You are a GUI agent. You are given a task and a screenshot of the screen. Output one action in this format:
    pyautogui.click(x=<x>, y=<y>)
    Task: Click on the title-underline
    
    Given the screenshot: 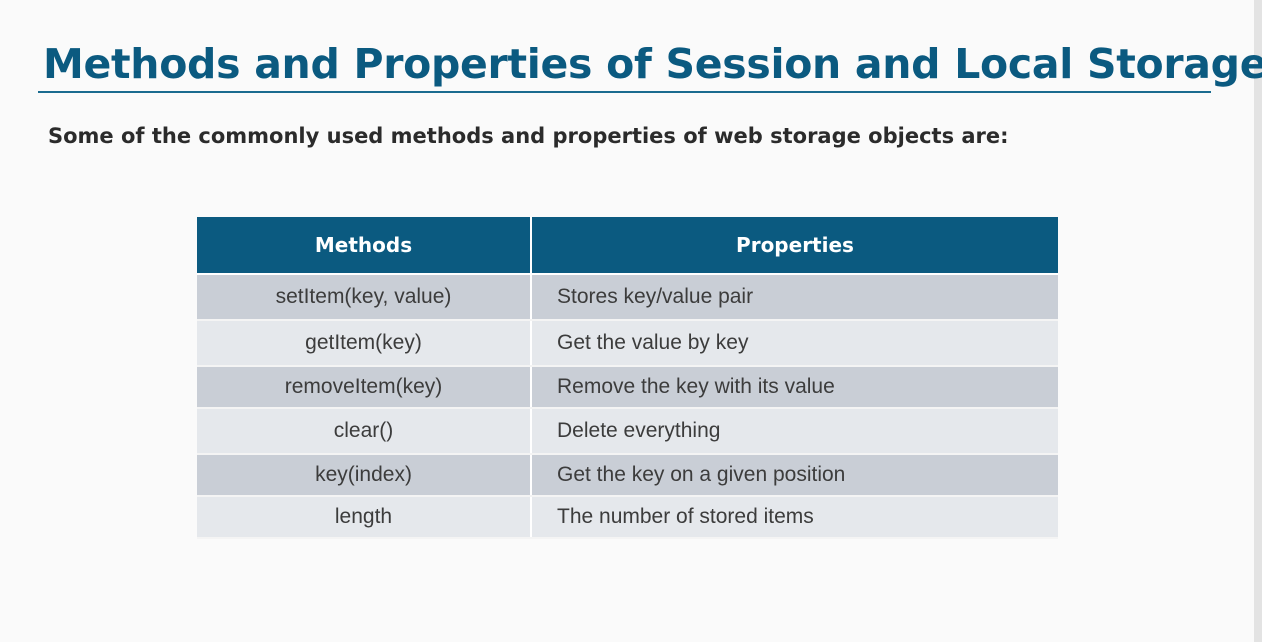 What is the action you would take?
    pyautogui.click(x=624, y=92)
    